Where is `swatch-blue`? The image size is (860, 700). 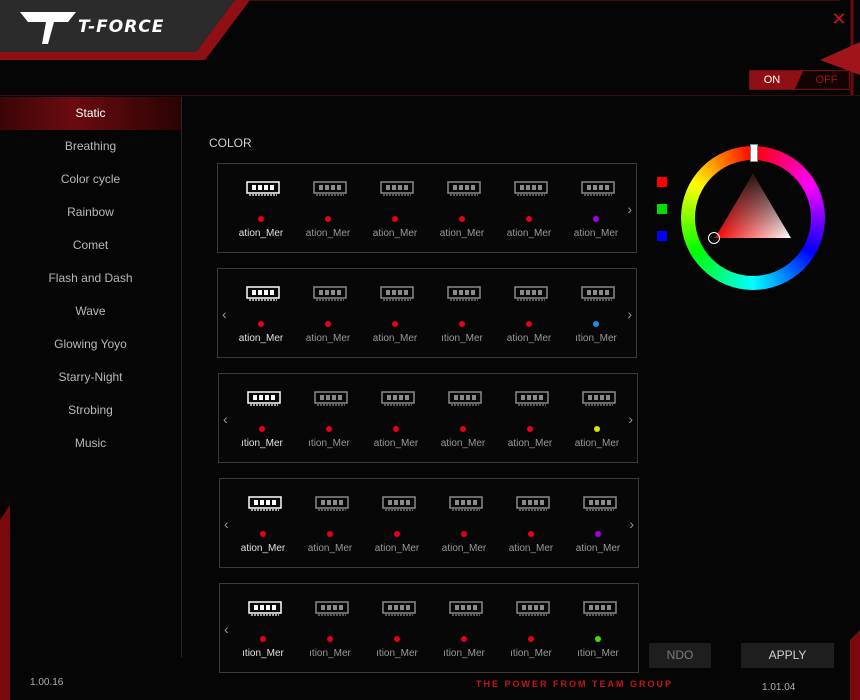
swatch-blue is located at coordinates (662, 236).